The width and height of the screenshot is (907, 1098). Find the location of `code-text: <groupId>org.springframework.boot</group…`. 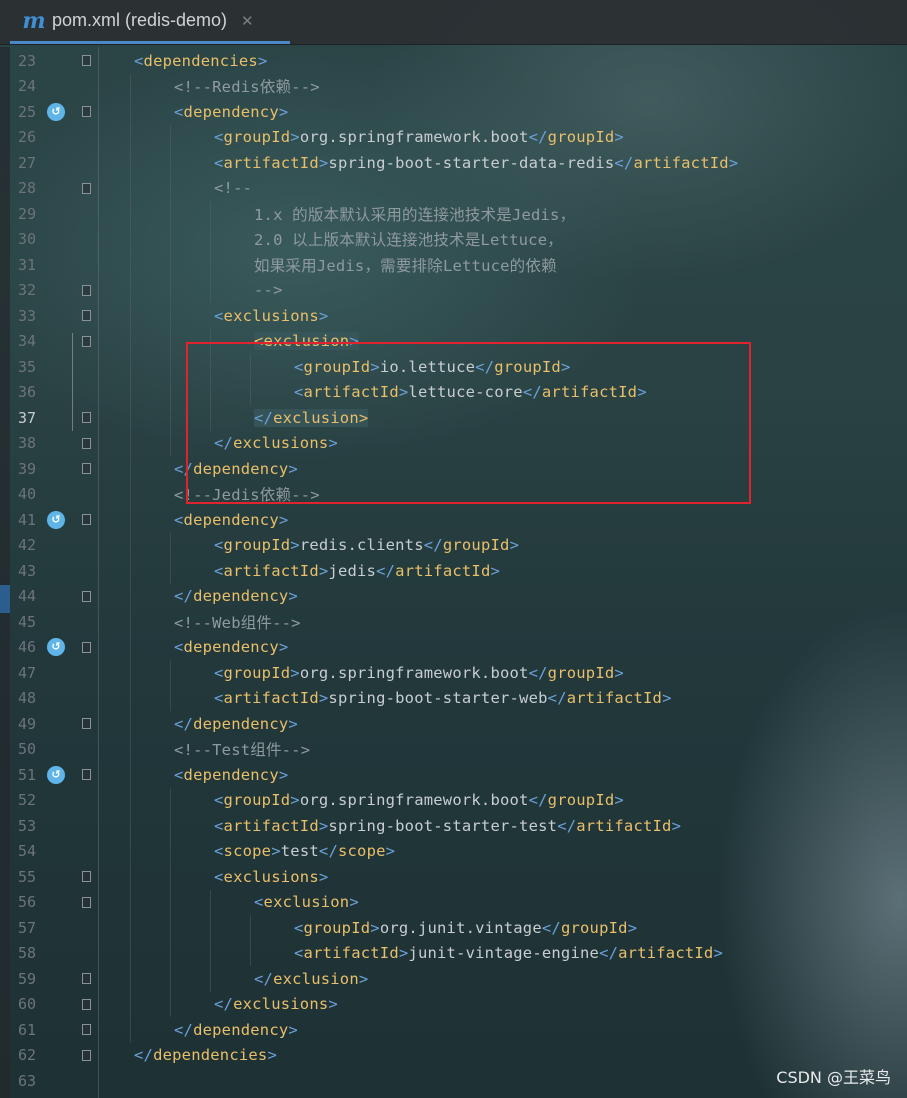

code-text: <groupId>org.springframework.boot</group… is located at coordinates (419, 137).